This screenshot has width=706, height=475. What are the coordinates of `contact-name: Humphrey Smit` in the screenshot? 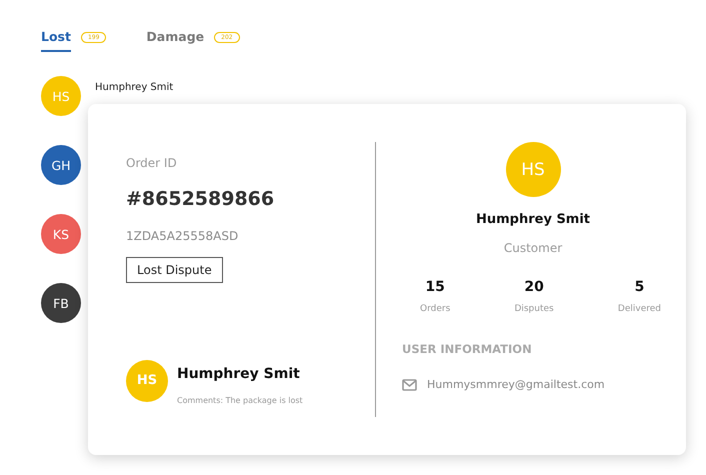 It's located at (134, 87).